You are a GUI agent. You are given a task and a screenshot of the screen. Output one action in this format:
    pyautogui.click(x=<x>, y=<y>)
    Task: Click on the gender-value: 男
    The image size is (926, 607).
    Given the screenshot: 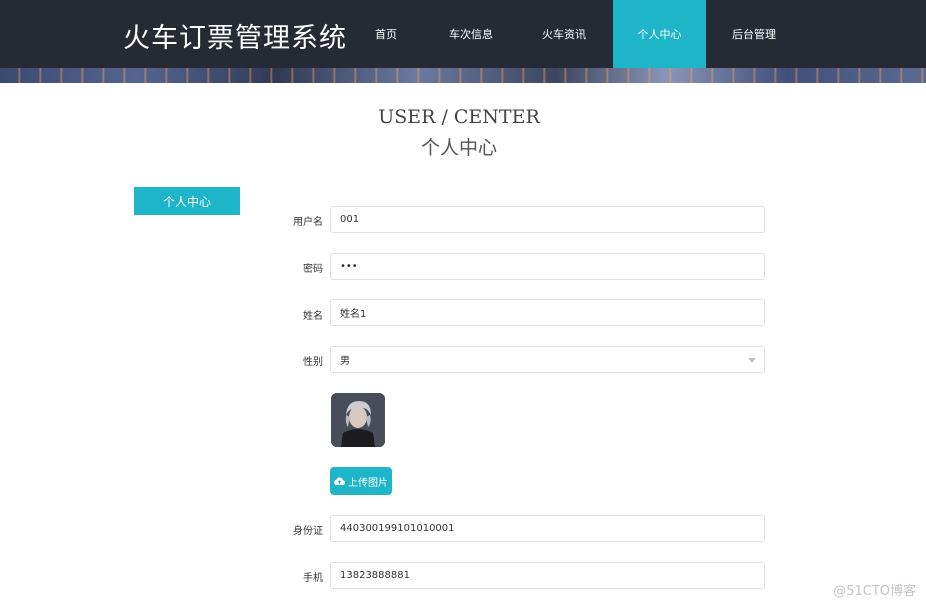 What is the action you would take?
    pyautogui.click(x=345, y=361)
    